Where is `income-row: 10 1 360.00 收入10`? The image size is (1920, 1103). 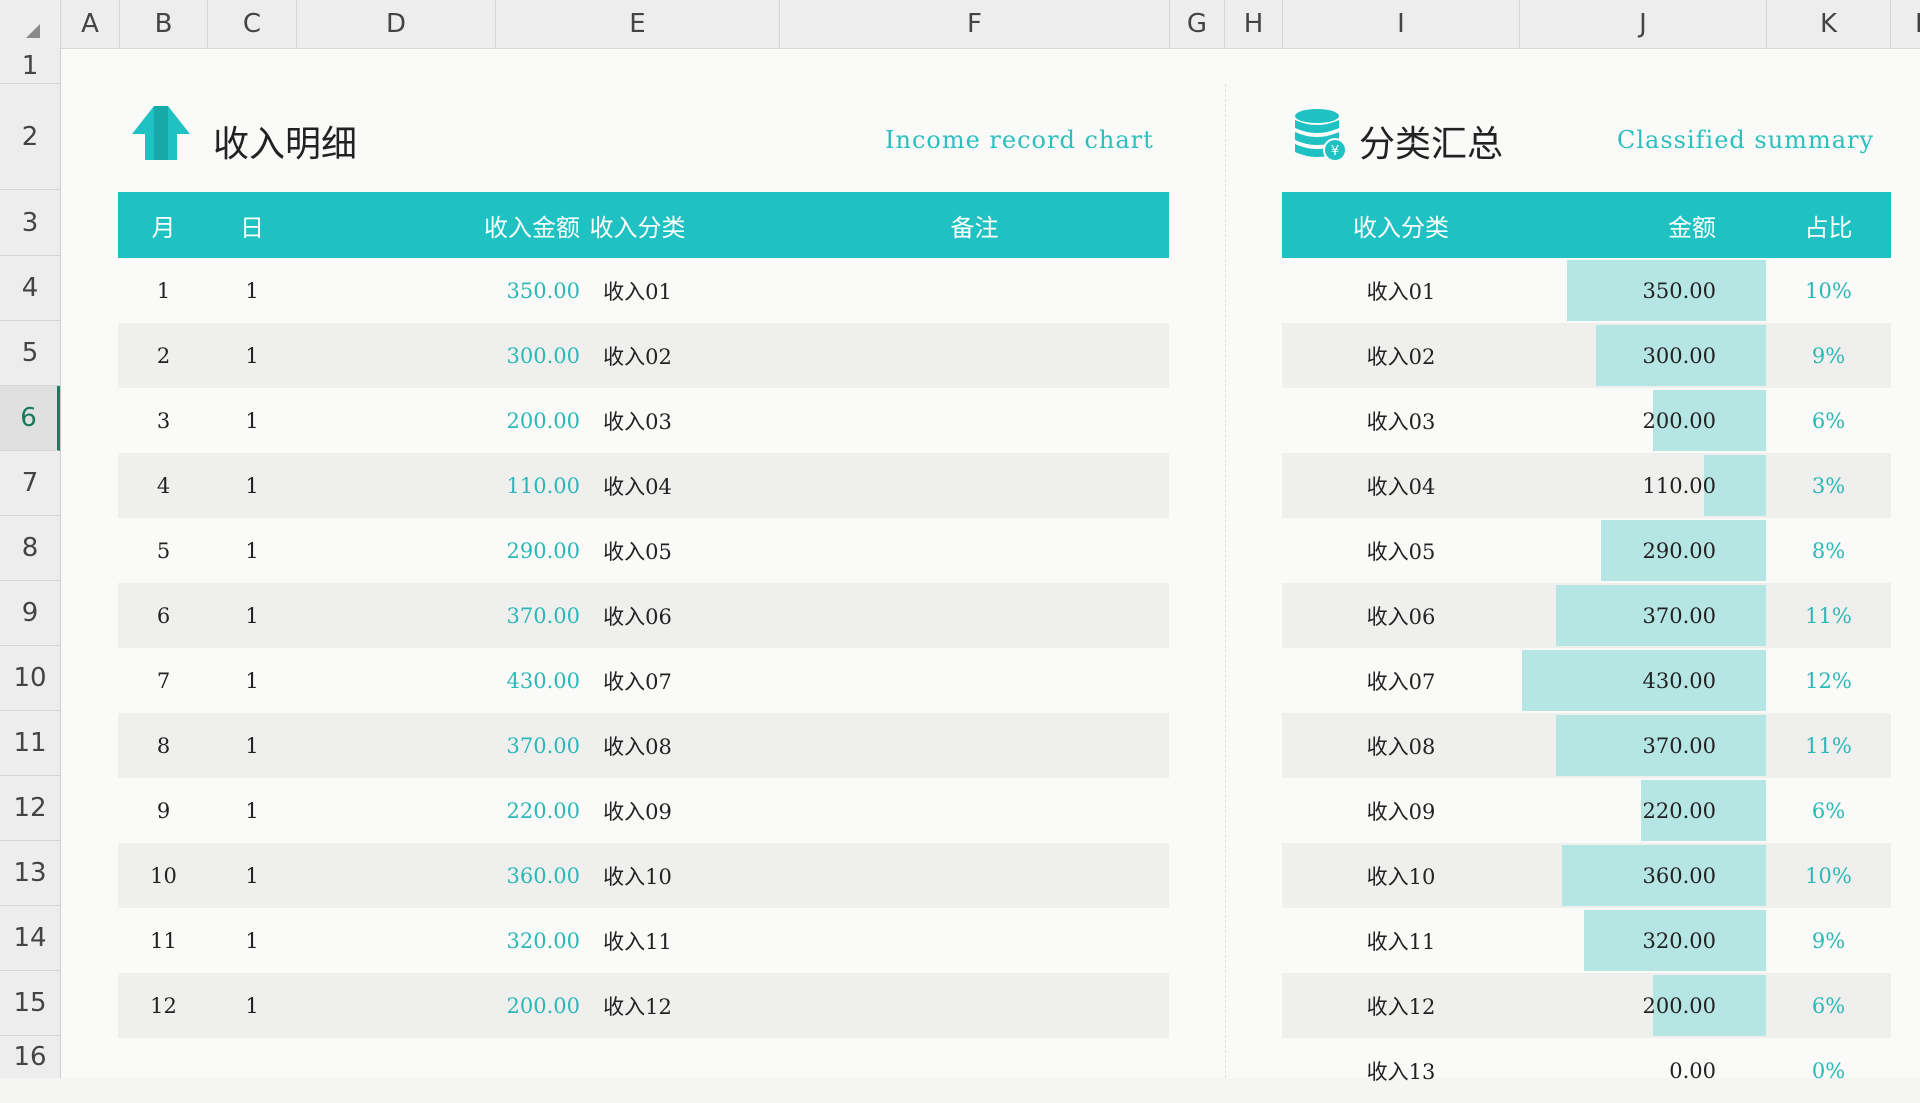
income-row: 10 1 360.00 收入10 is located at coordinates (643, 875).